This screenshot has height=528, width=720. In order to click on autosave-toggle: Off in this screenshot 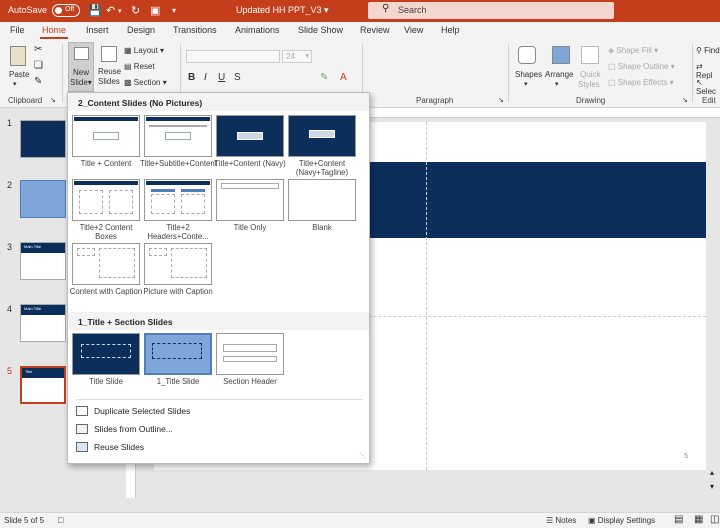, I will do `click(66, 10)`.